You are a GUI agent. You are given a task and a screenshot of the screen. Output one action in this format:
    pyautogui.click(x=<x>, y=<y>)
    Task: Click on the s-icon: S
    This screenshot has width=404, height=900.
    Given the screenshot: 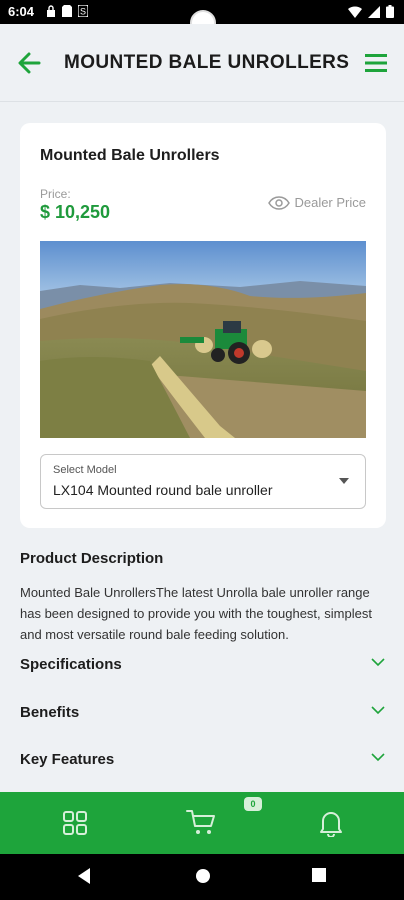 What is the action you would take?
    pyautogui.click(x=83, y=11)
    